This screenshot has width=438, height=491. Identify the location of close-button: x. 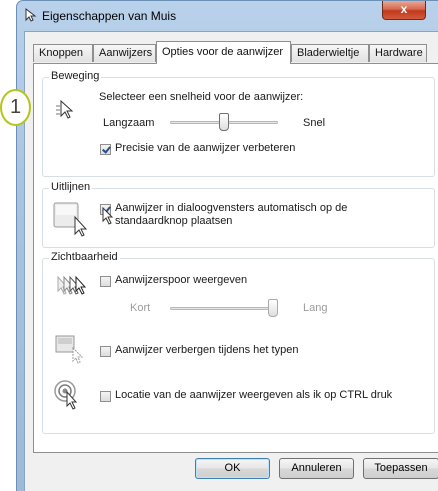
(404, 10).